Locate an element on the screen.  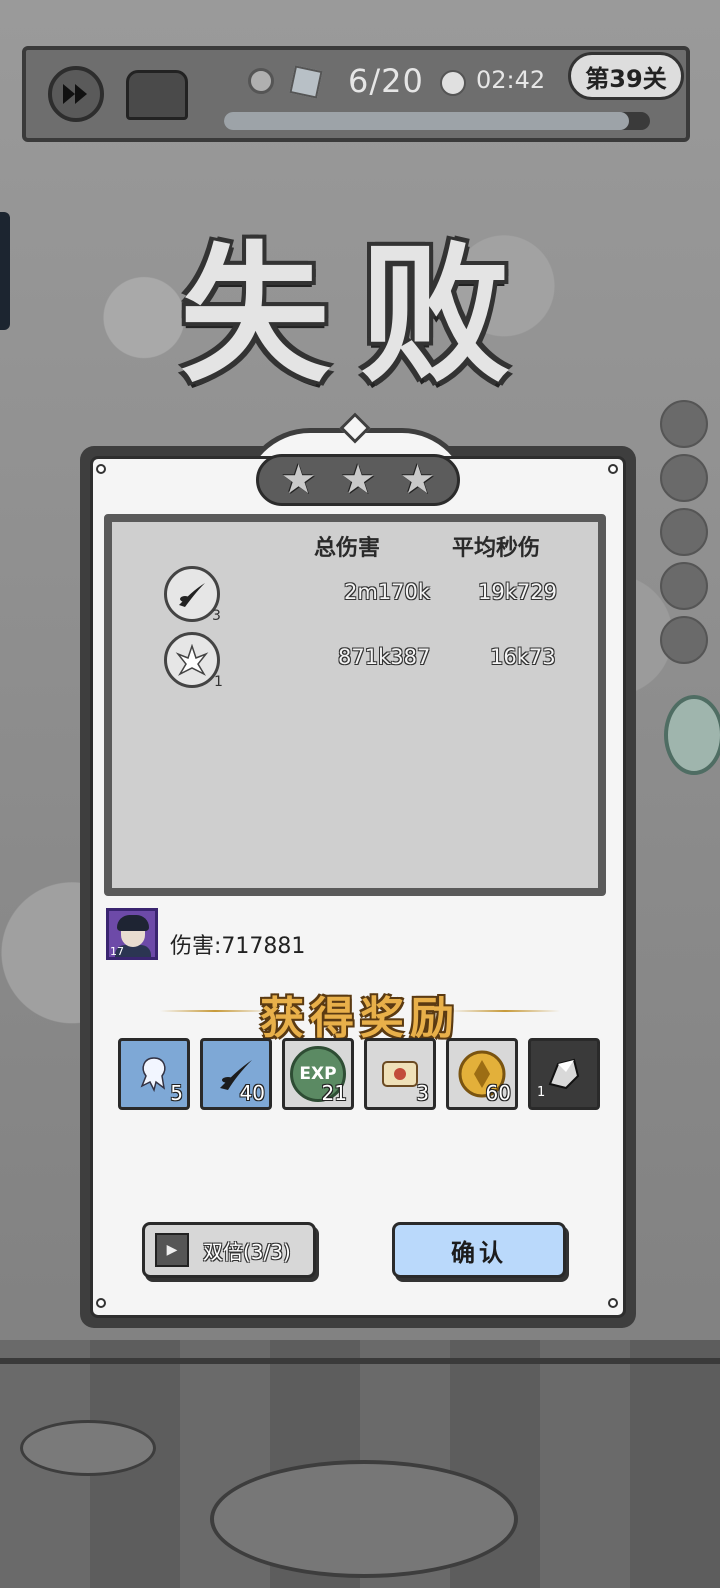
hero-level: 17 is located at coordinates (117, 951).